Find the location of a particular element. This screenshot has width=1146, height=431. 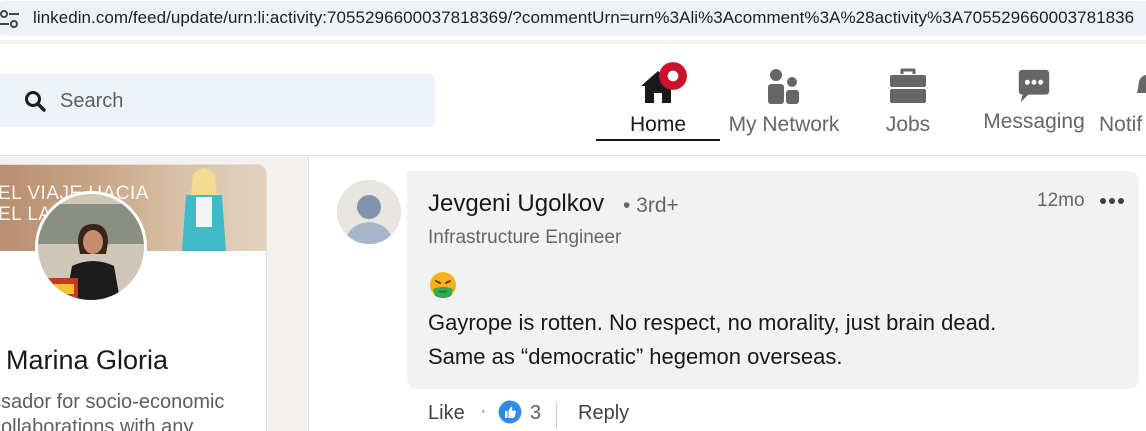

nav-jobs: Jobs is located at coordinates (908, 102).